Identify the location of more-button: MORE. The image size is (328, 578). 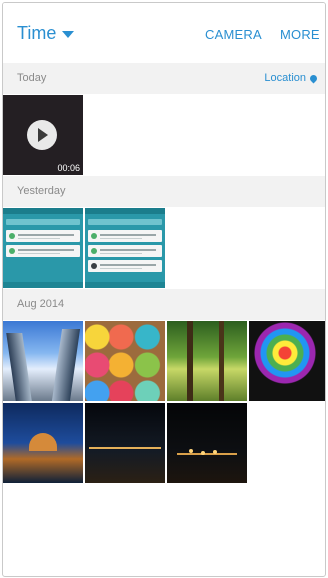
(300, 34).